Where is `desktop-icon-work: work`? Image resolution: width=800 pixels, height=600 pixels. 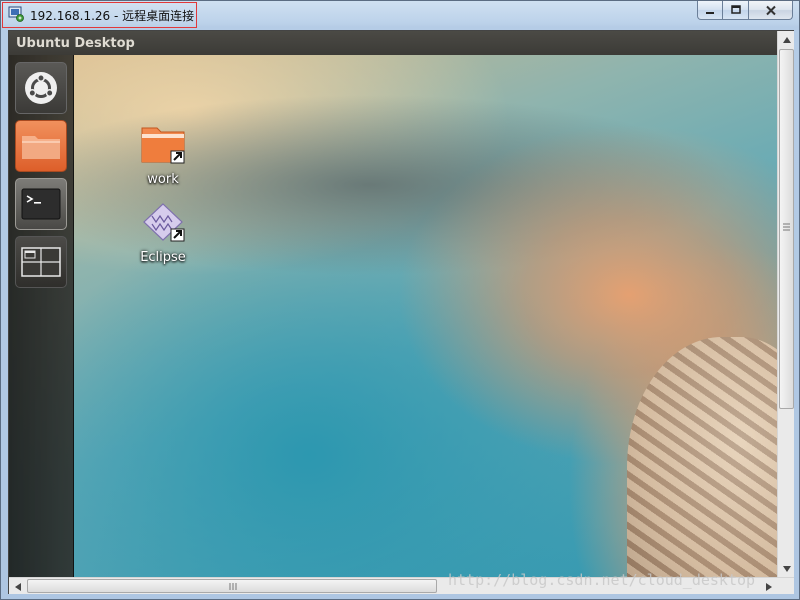 desktop-icon-work: work is located at coordinates (163, 155).